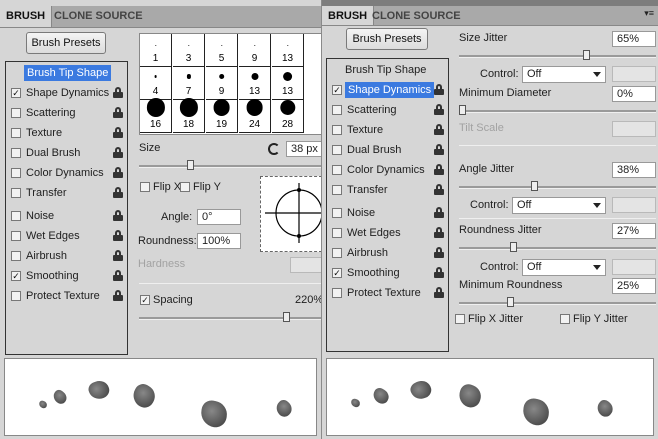  I want to click on roundness-control-select: Off, so click(564, 267).